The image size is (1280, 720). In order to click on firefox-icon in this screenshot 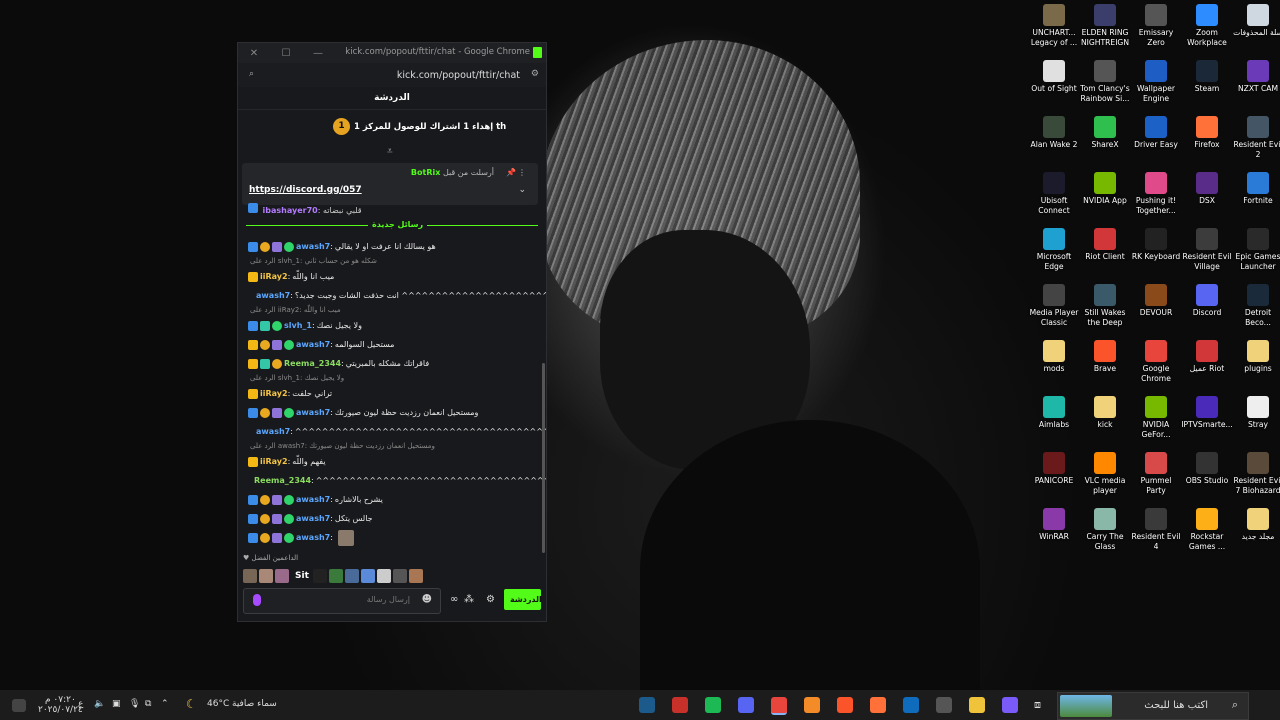, I will do `click(878, 705)`.